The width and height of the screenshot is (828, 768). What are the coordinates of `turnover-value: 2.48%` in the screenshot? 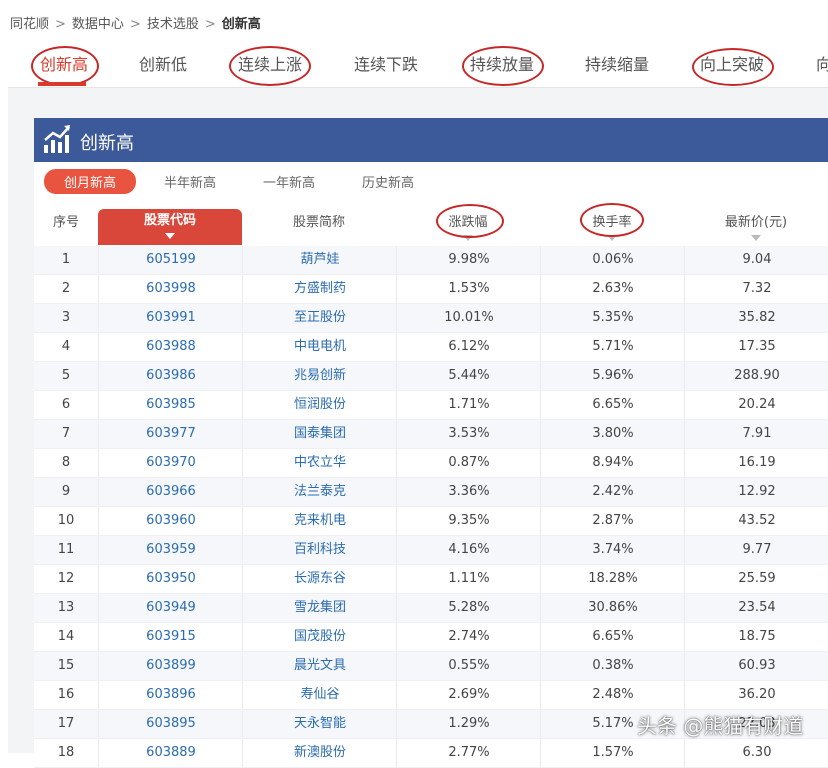 It's located at (612, 695).